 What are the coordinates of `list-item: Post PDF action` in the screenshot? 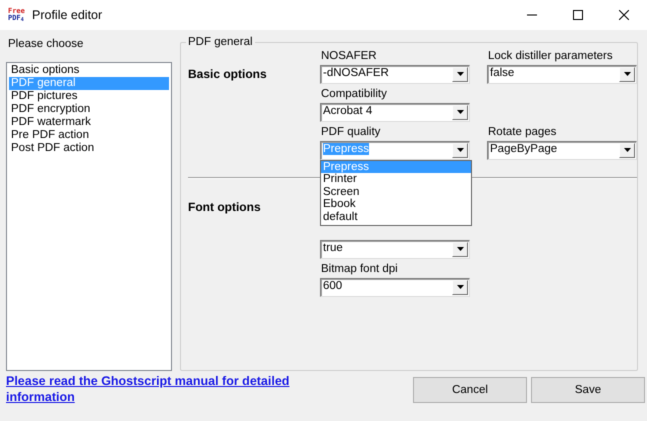 It's located at (89, 149).